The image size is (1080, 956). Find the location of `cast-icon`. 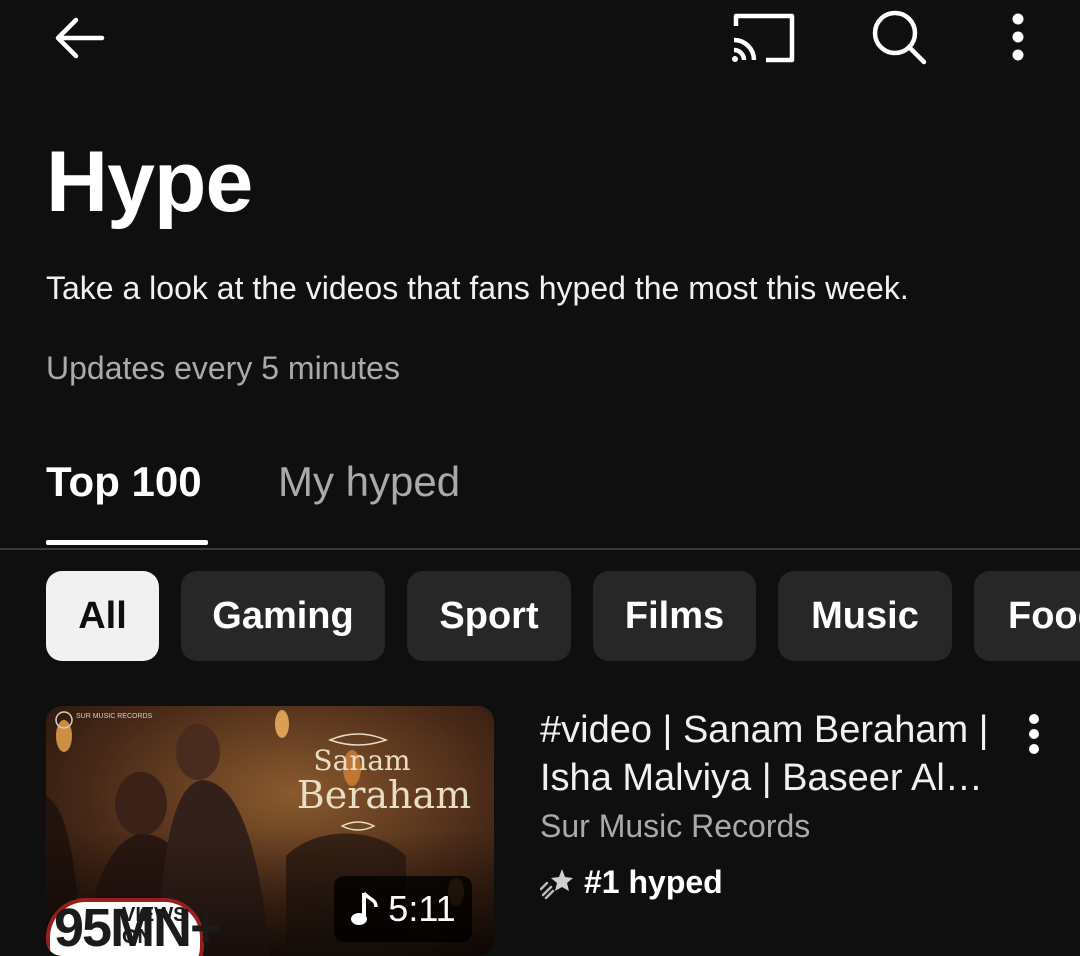

cast-icon is located at coordinates (763, 38).